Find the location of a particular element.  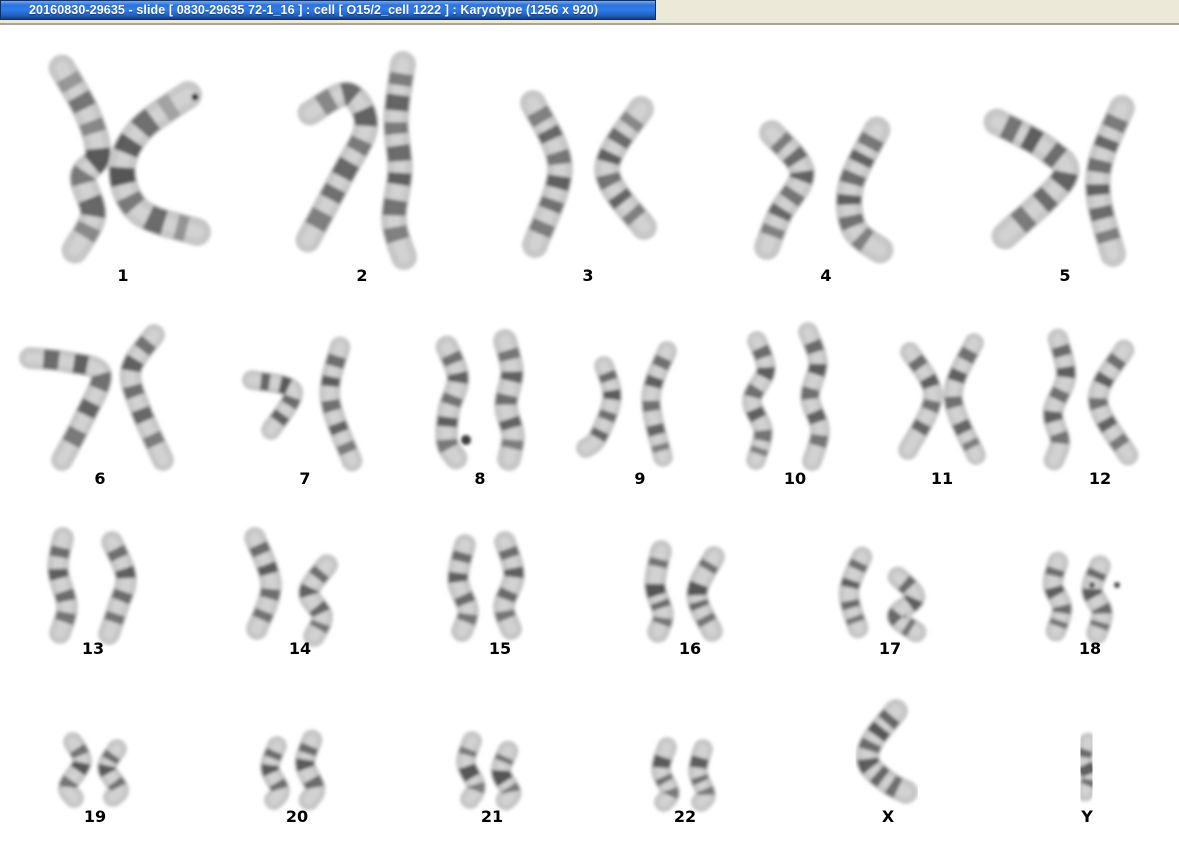

chromosome-label-16: 16 is located at coordinates (690, 648).